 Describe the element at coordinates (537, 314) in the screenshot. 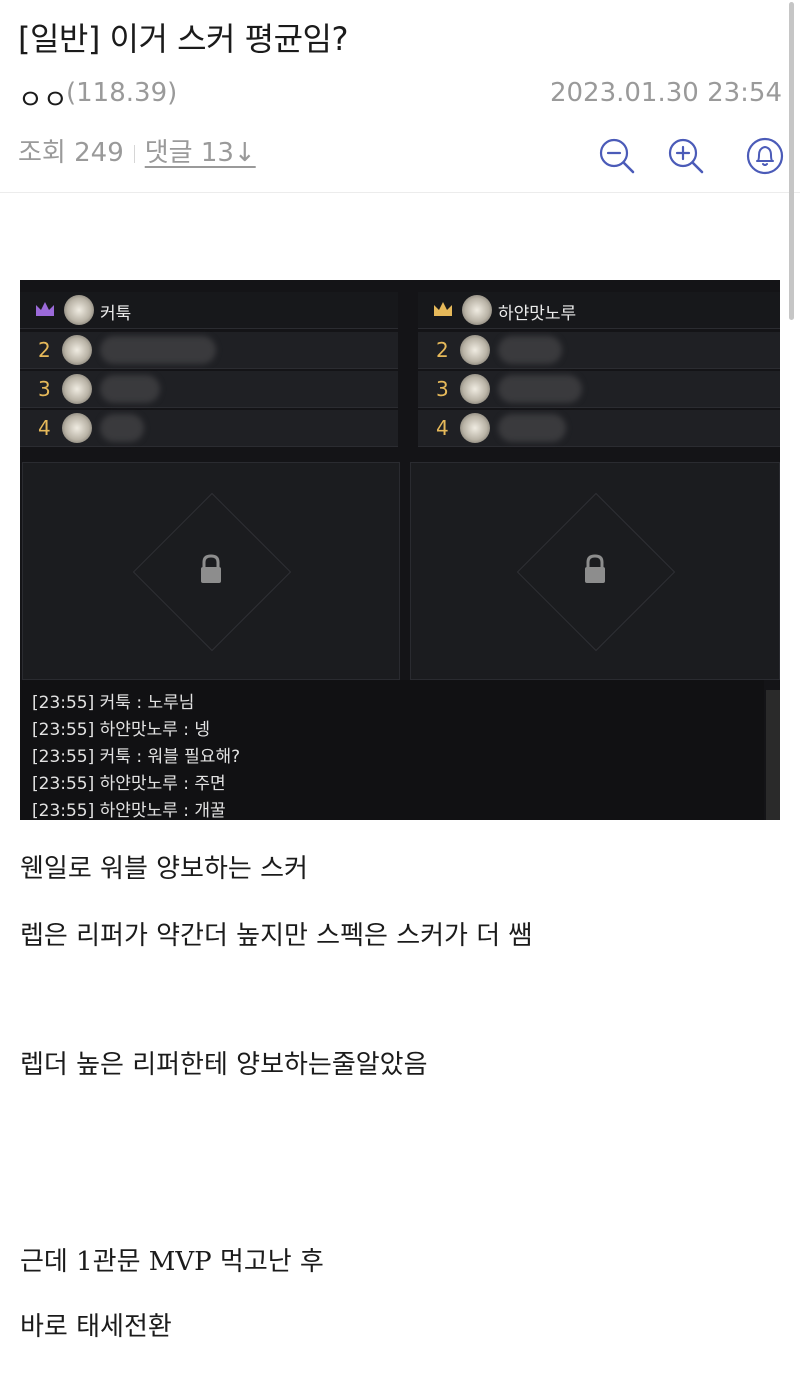

I see `party-leader-name: 하얀맛노루` at that location.